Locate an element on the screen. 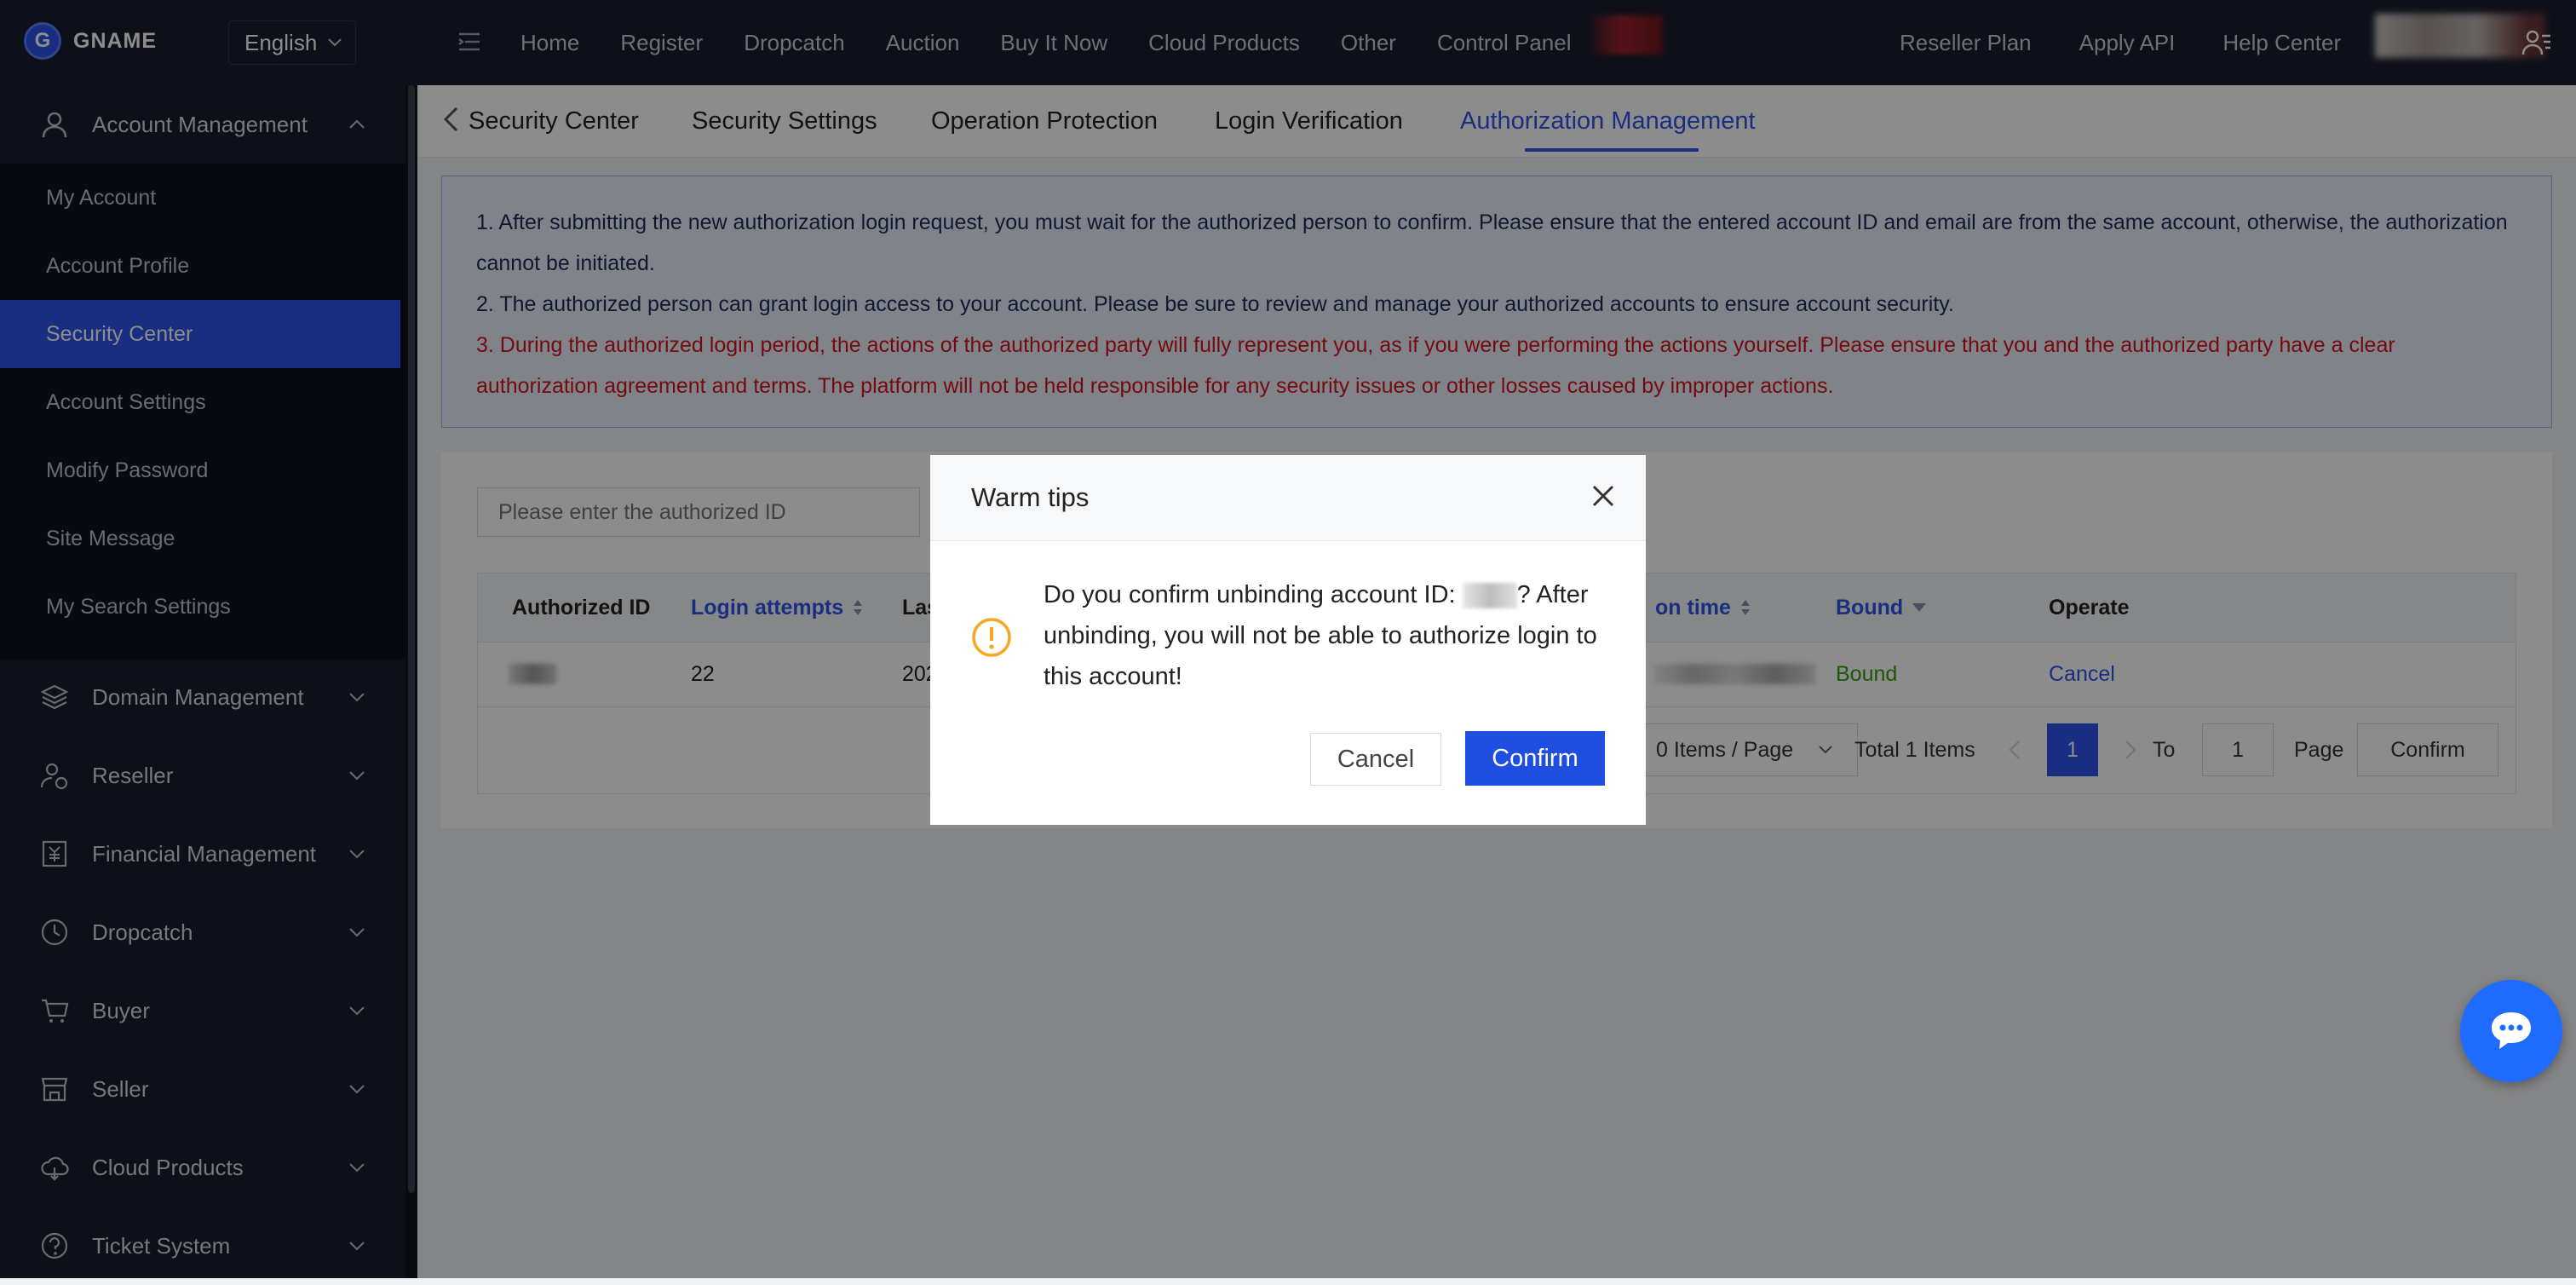 This screenshot has height=1285, width=2576. cancel-button: Cancel is located at coordinates (1376, 759).